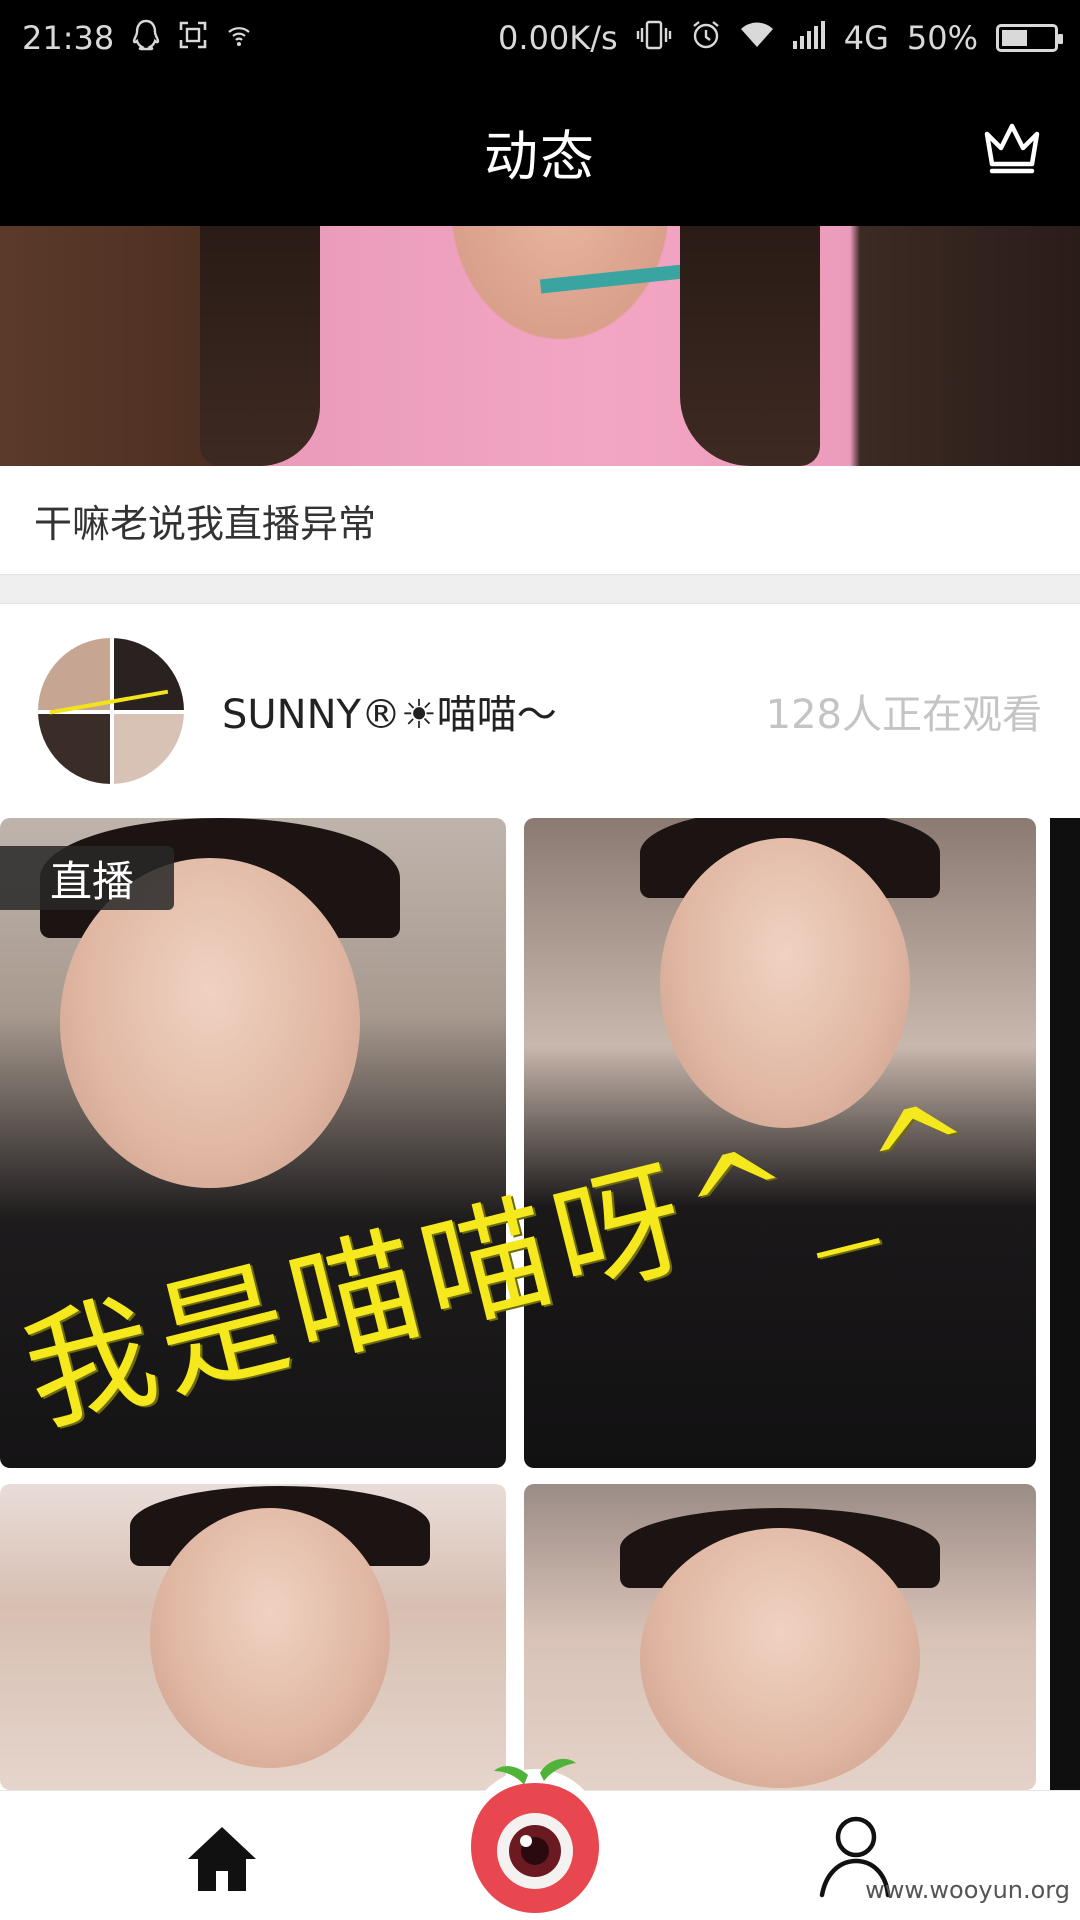 The image size is (1080, 1920). I want to click on battery-fill, so click(1014, 38).